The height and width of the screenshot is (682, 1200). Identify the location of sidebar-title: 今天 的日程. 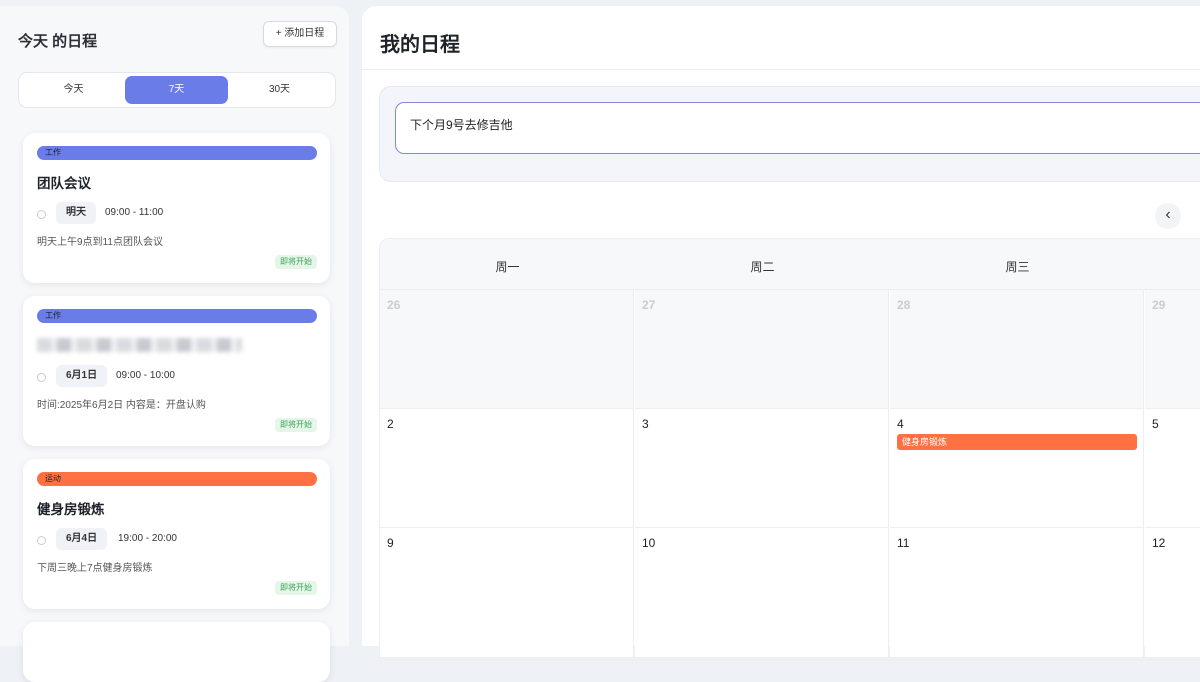
(58, 41).